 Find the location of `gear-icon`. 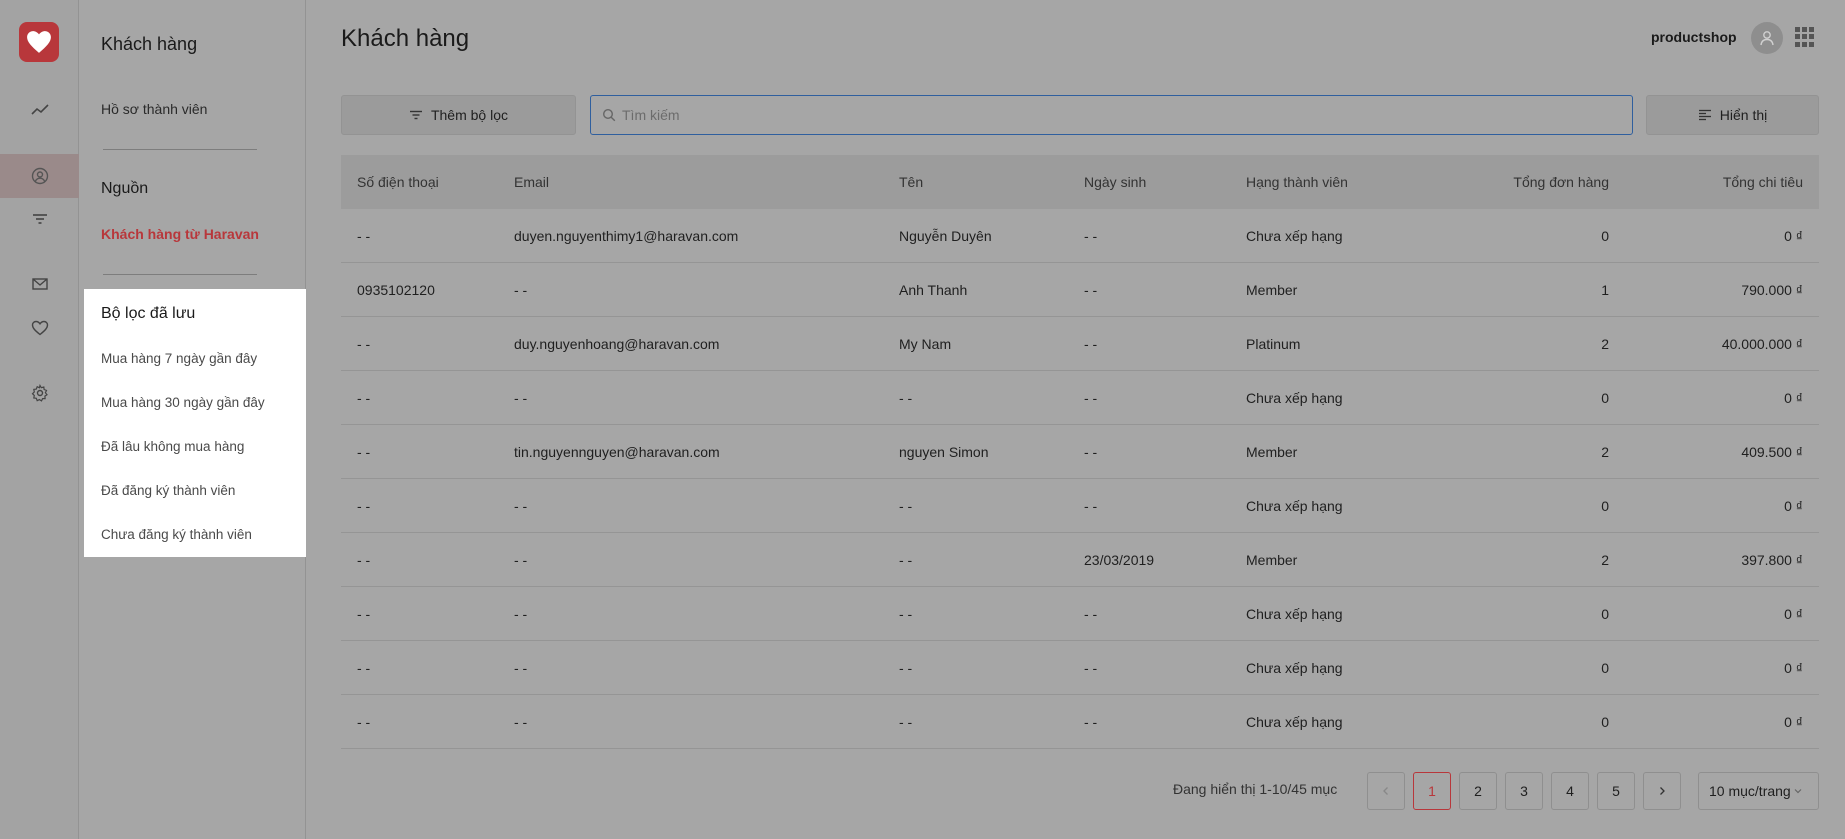

gear-icon is located at coordinates (39, 393).